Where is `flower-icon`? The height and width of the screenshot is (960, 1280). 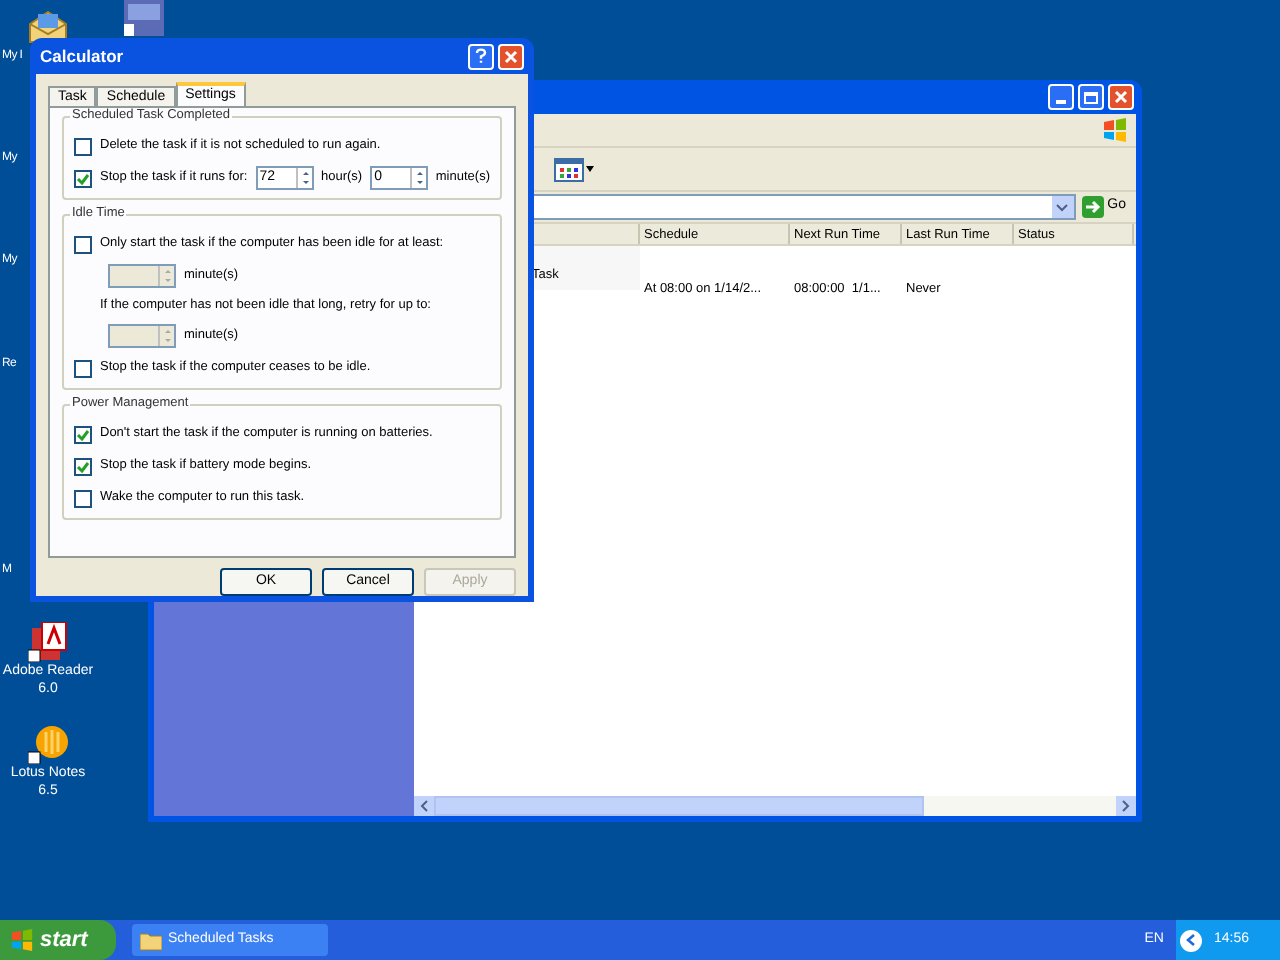
flower-icon is located at coordinates (48, 744).